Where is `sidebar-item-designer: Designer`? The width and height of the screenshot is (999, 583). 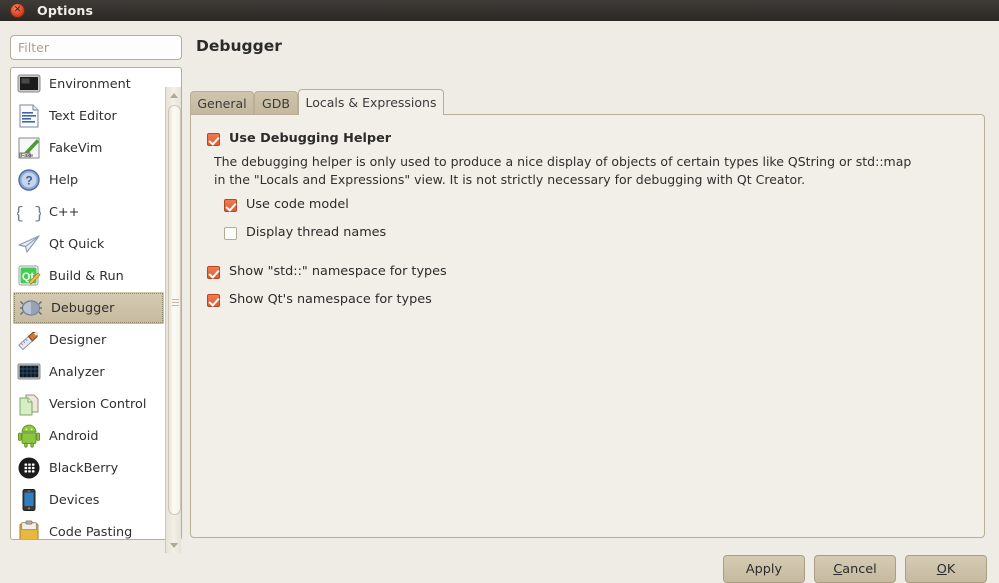
sidebar-item-designer: Designer is located at coordinates (88, 340).